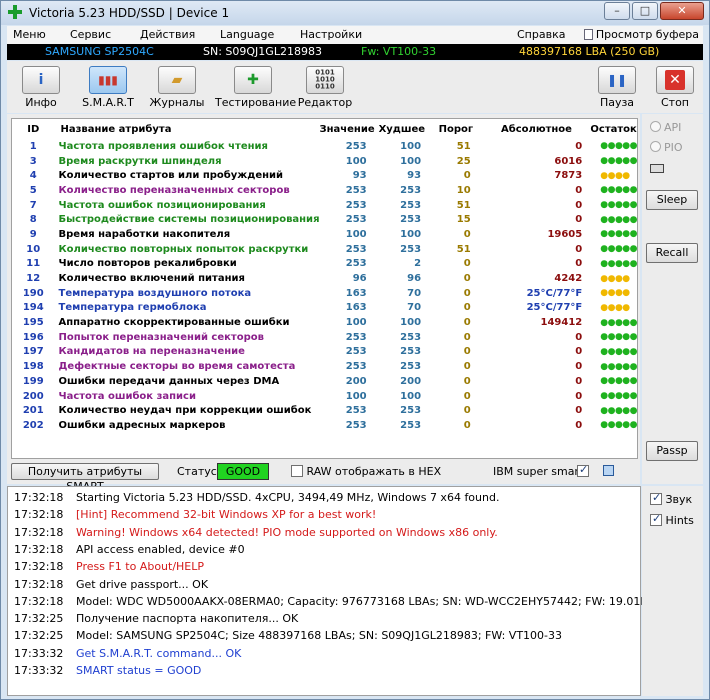 Image resolution: width=710 pixels, height=700 pixels. Describe the element at coordinates (325, 396) in the screenshot. I see `smart-row: 200 Частота ошибок записи 100 100 0 0 ●●●●●` at that location.